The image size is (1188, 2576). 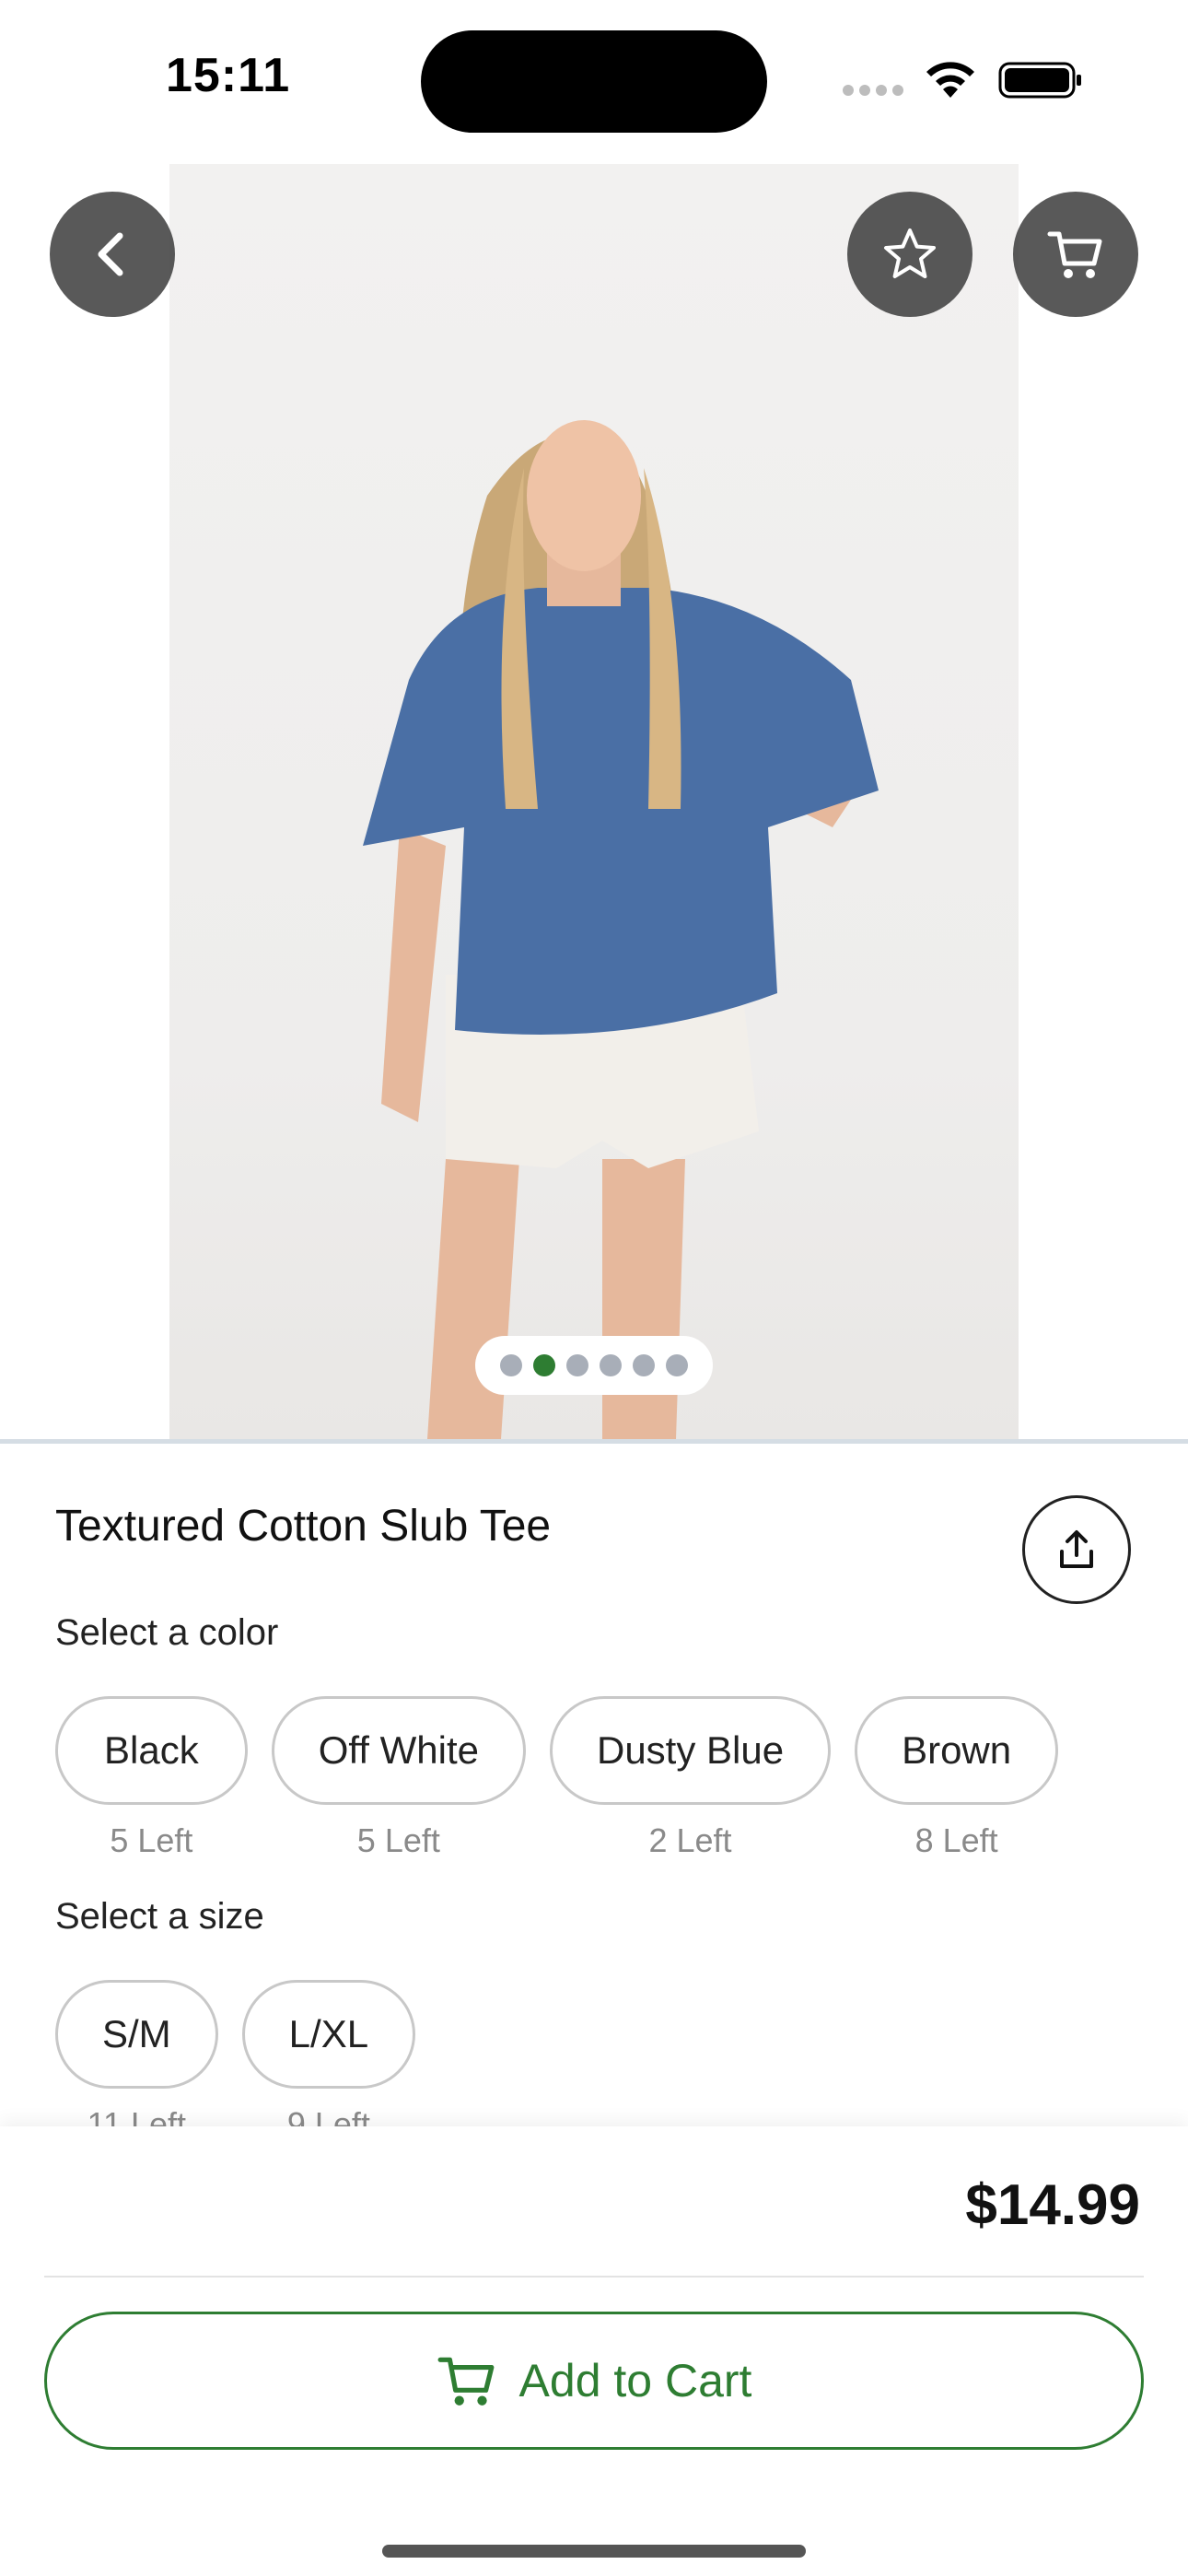 I want to click on home-indicator, so click(x=594, y=2551).